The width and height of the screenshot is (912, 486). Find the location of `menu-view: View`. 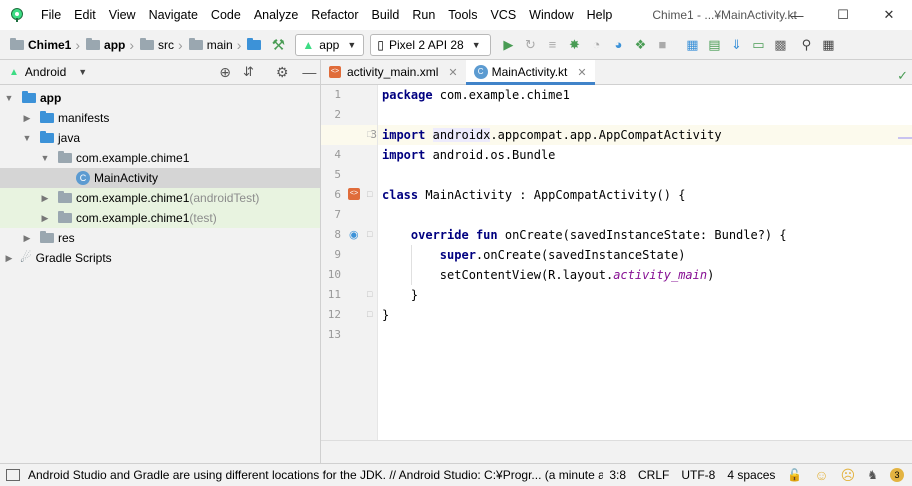

menu-view: View is located at coordinates (122, 15).